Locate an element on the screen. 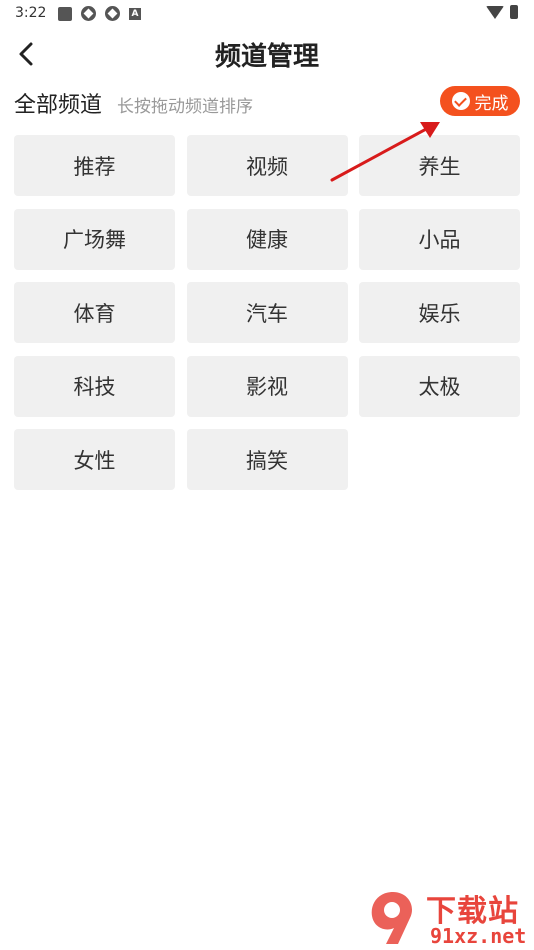 The image size is (534, 950). done-button: 完成 is located at coordinates (480, 101).